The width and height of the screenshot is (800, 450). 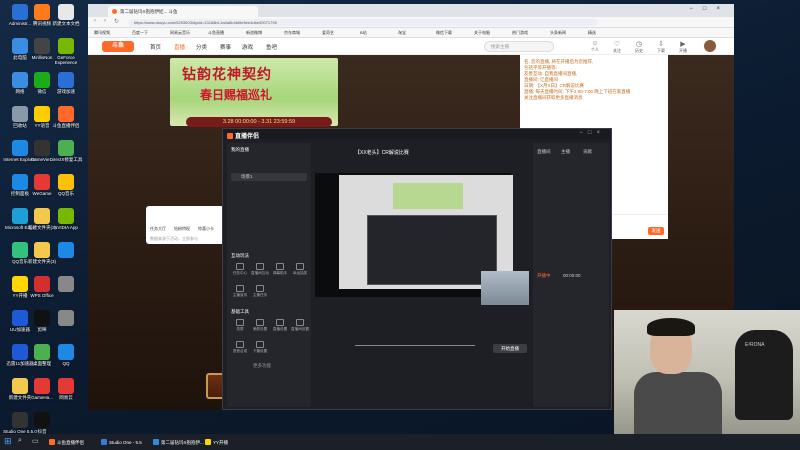 What do you see at coordinates (140, 33) in the screenshot?
I see `bookmark-link: 百度一下` at bounding box center [140, 33].